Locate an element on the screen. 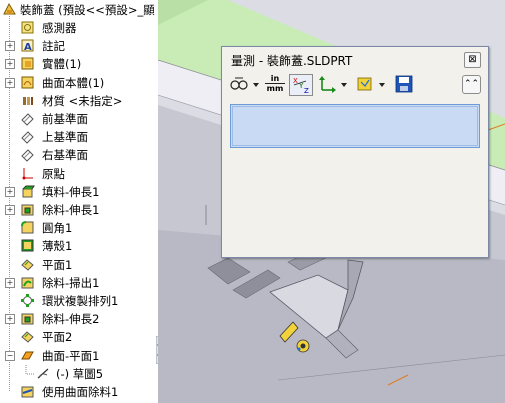  tree-connector-icon is located at coordinates (29, 370).